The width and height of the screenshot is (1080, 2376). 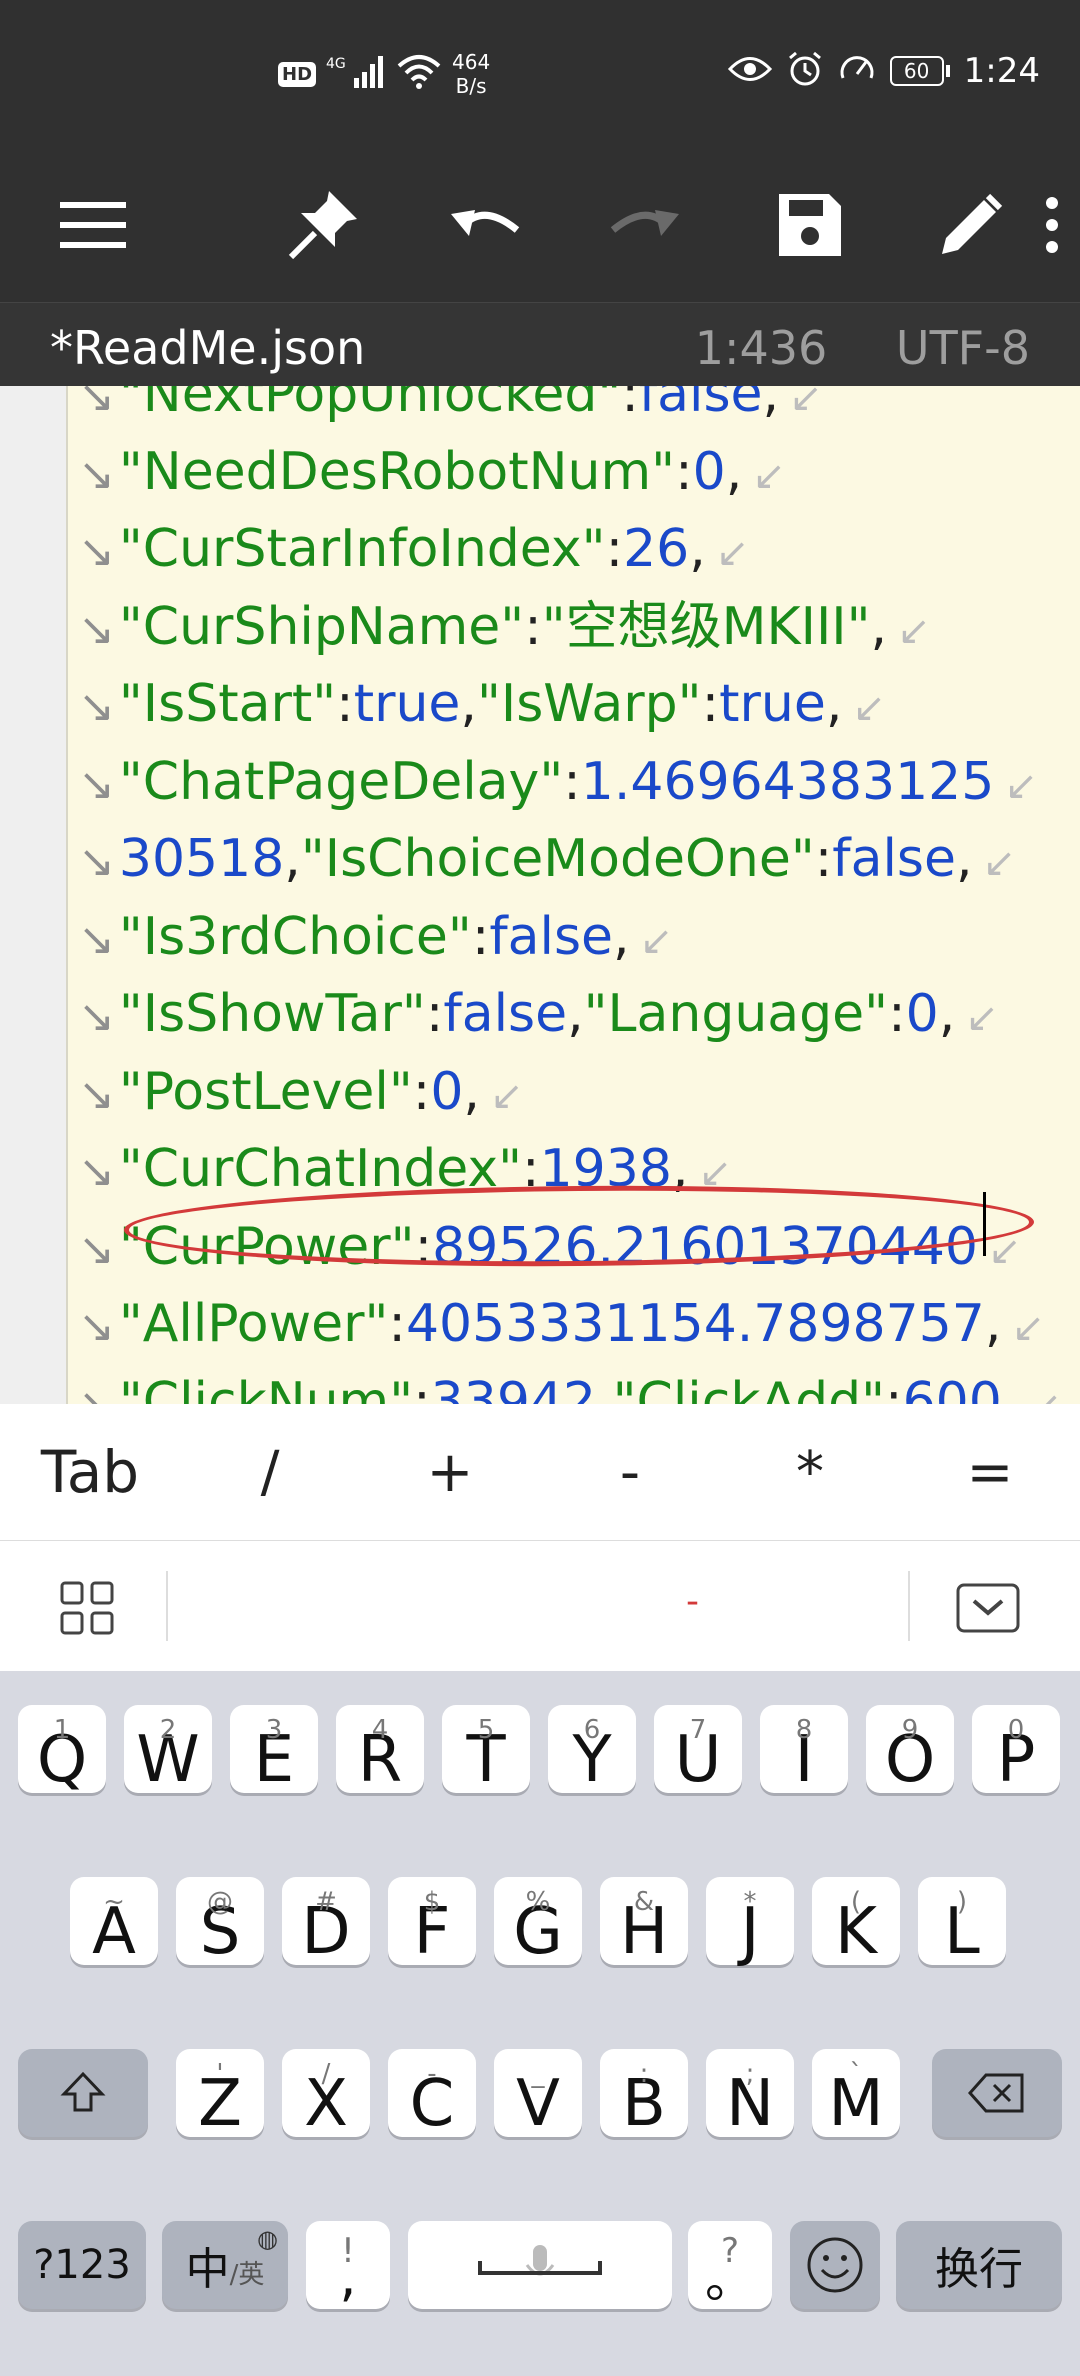 What do you see at coordinates (962, 348) in the screenshot?
I see `file-encoding: UTF-8` at bounding box center [962, 348].